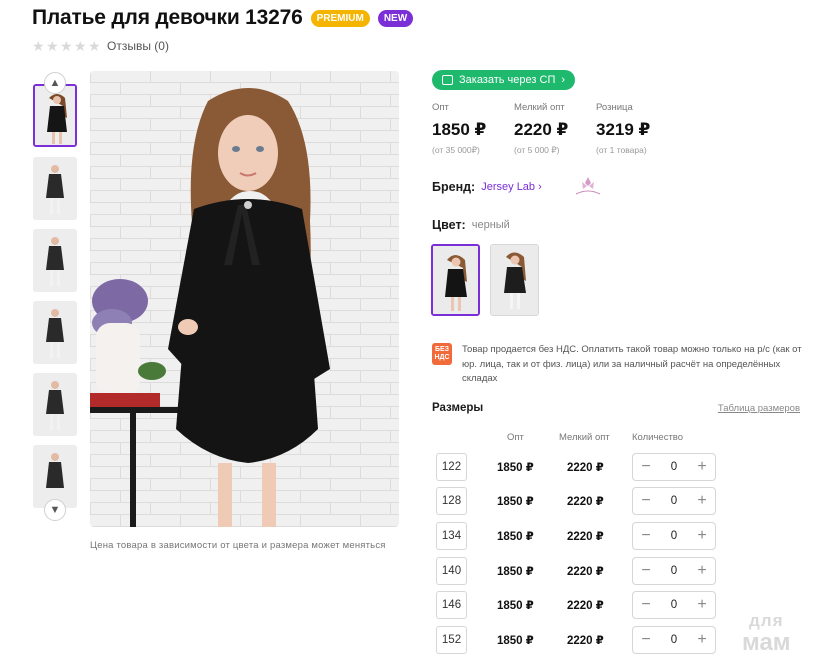 The image size is (827, 664). What do you see at coordinates (458, 408) in the screenshot?
I see `sizes-title: Размеры` at bounding box center [458, 408].